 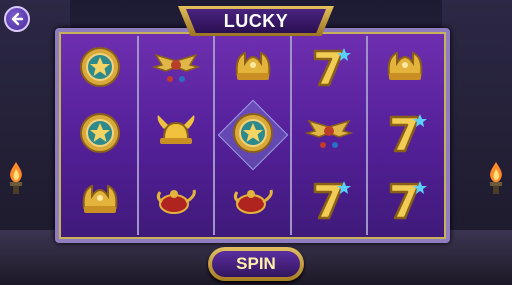 I want to click on spin-button: SPIN, so click(x=256, y=264).